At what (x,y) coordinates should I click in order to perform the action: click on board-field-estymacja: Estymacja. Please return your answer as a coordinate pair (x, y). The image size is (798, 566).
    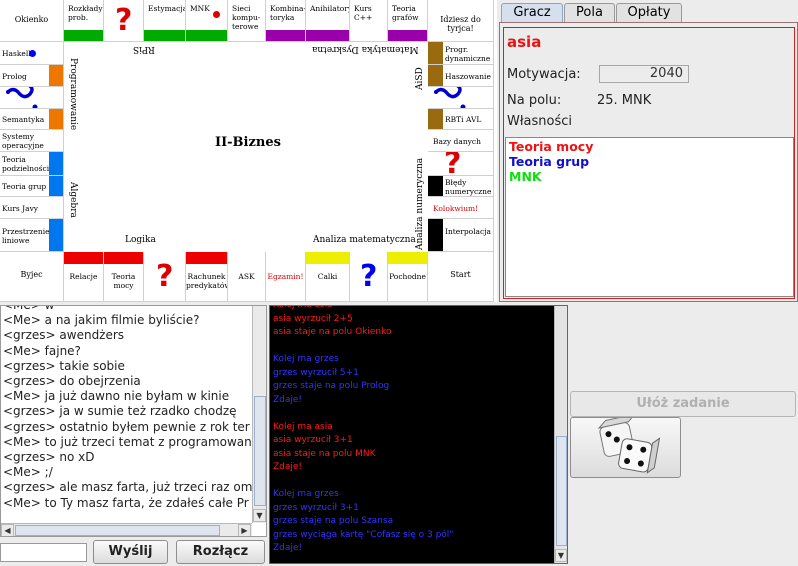
    Looking at the image, I should click on (165, 21).